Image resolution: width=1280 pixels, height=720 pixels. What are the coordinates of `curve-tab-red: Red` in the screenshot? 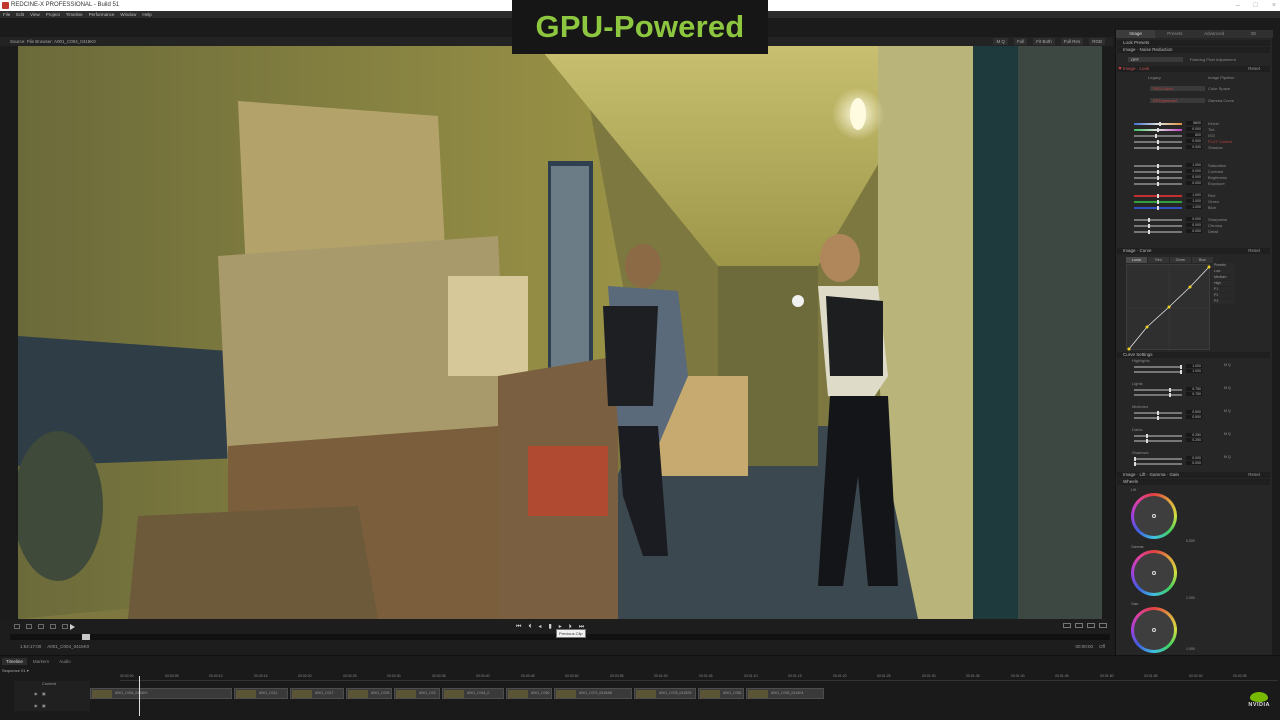 It's located at (1158, 260).